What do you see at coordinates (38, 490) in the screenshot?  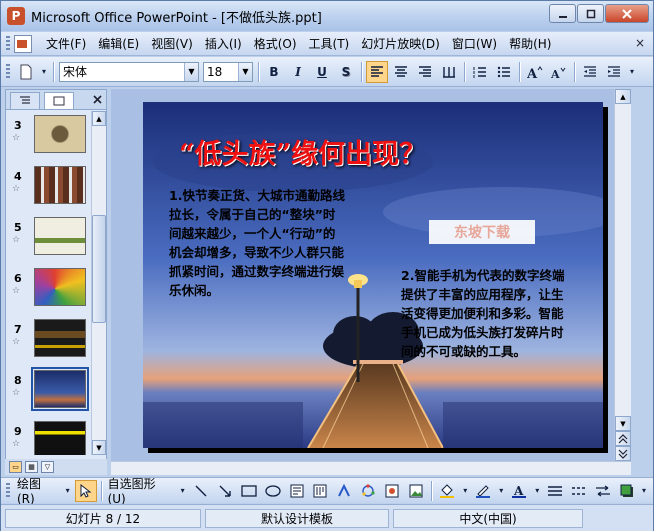 I see `draw-menu-button: 绘图(R)` at bounding box center [38, 490].